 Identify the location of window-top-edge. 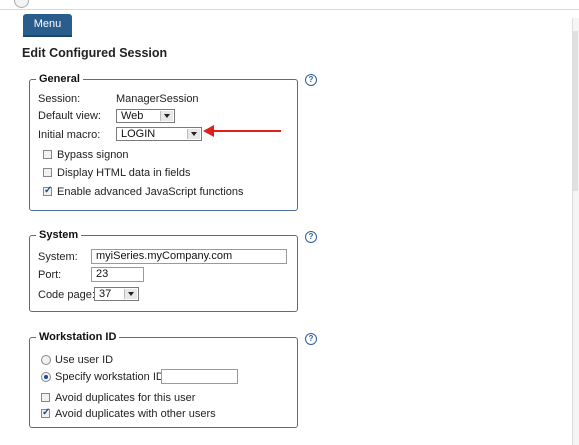
(289, 5).